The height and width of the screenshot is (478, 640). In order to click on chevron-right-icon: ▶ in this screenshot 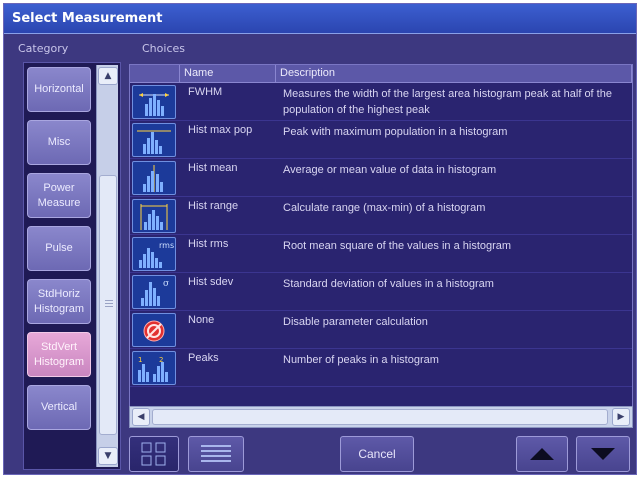, I will do `click(621, 417)`.